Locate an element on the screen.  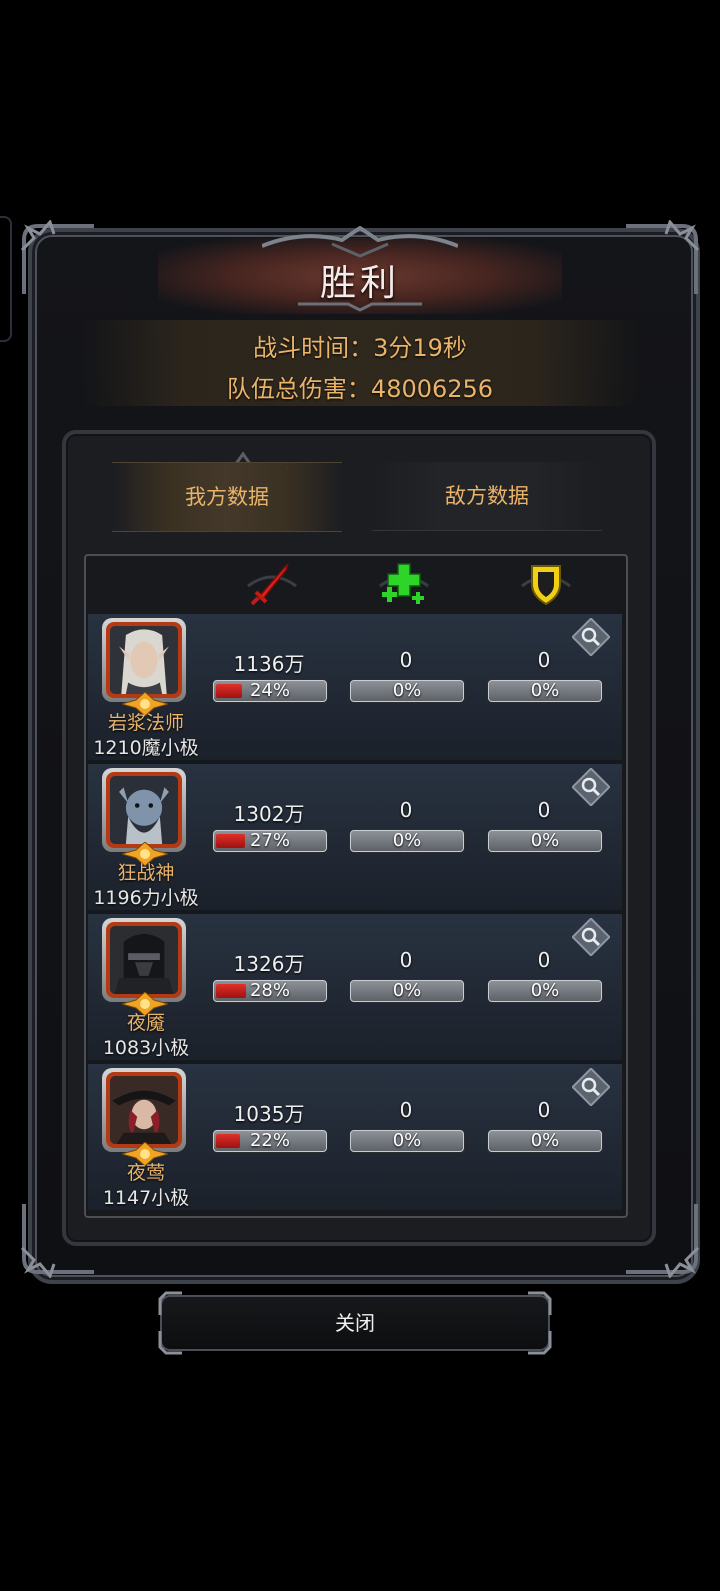
shield-icon is located at coordinates (546, 583).